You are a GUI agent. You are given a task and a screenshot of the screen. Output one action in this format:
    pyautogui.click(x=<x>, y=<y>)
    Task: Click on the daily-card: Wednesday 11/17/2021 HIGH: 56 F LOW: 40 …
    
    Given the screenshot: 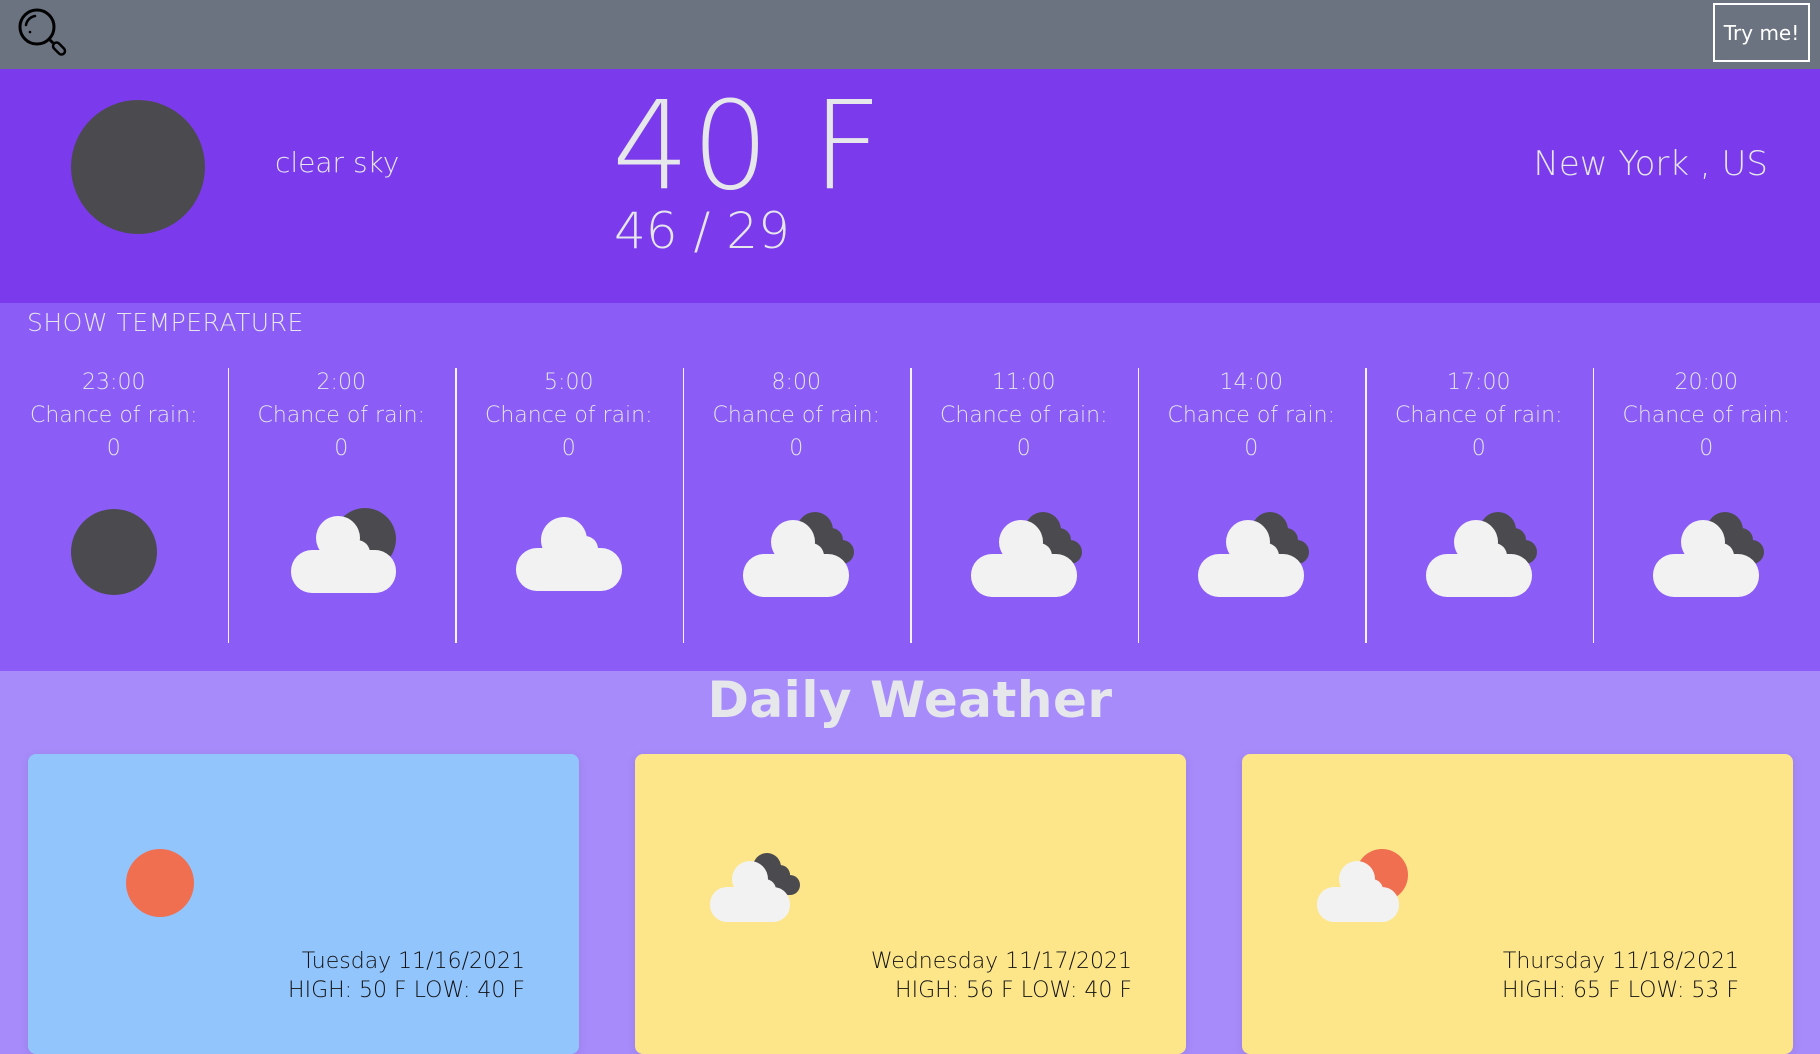 What is the action you would take?
    pyautogui.click(x=910, y=904)
    